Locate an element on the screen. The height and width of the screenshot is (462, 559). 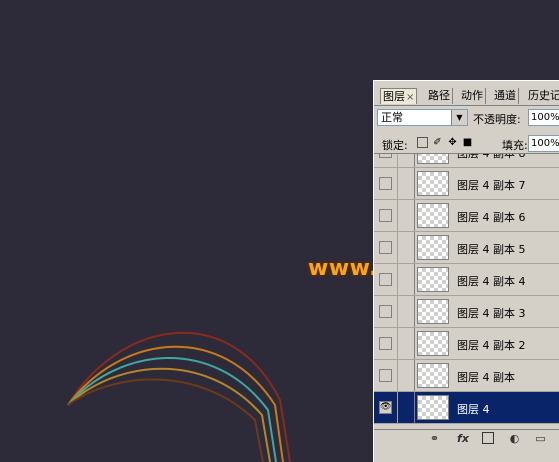
layer-name: 图层 4 副本 2 is located at coordinates (491, 345).